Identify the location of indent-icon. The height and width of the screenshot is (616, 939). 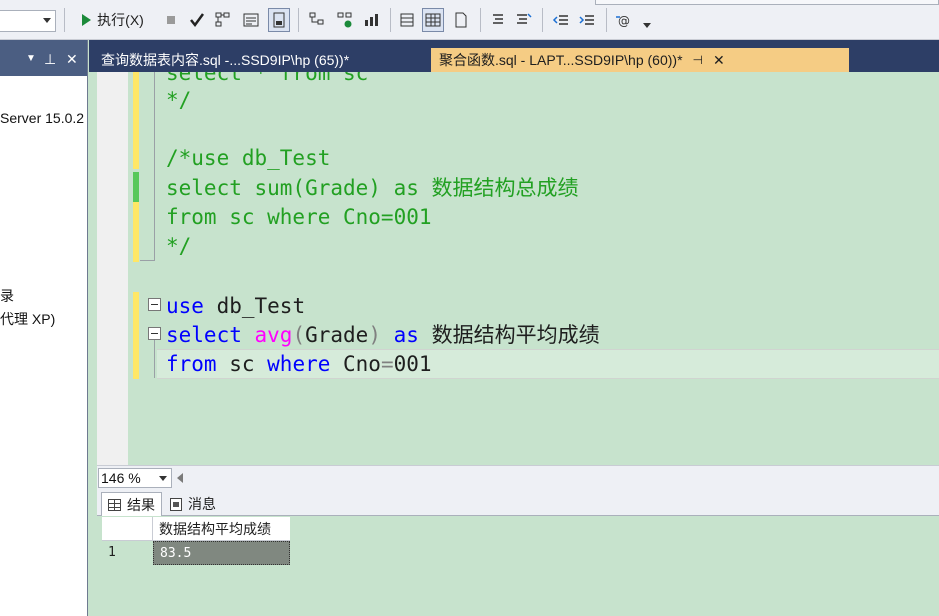
(586, 20).